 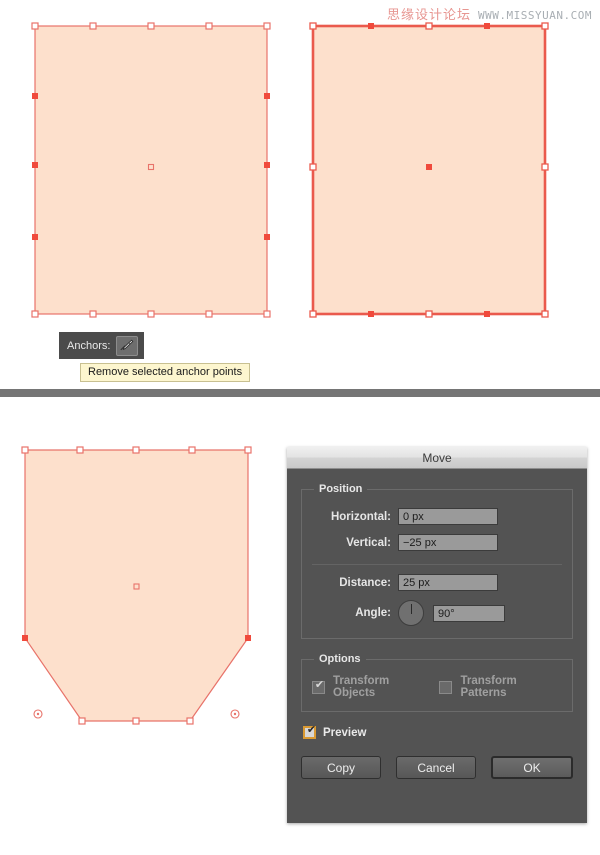 What do you see at coordinates (319, 686) in the screenshot?
I see `transform-objects-checkbox` at bounding box center [319, 686].